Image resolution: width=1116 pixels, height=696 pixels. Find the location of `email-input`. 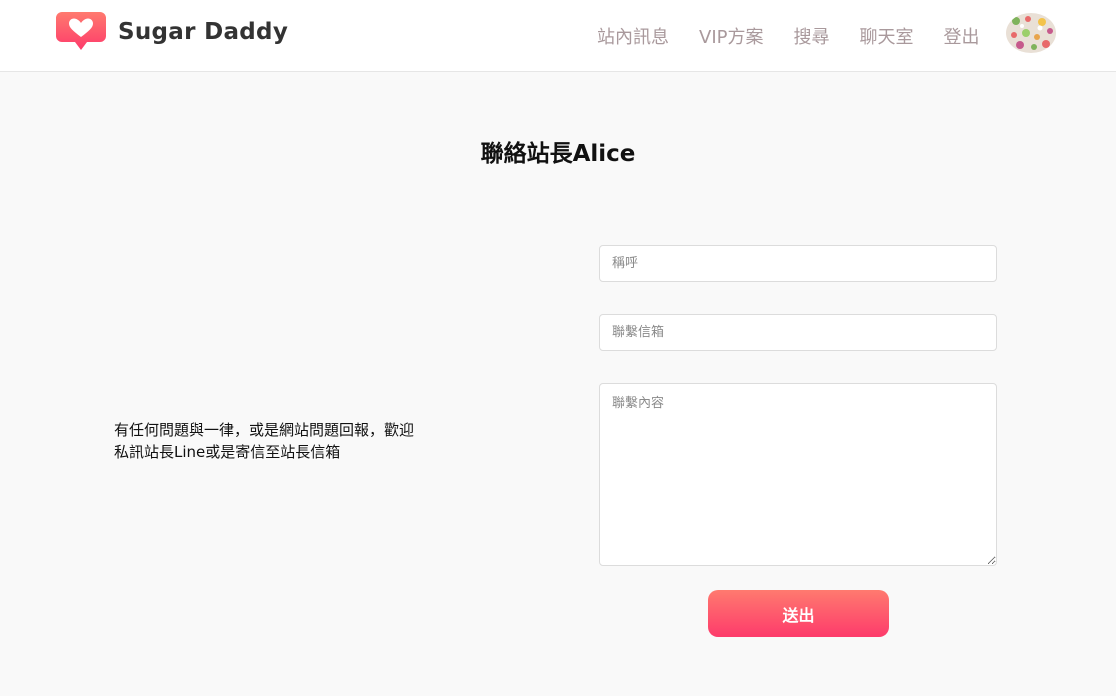

email-input is located at coordinates (798, 332).